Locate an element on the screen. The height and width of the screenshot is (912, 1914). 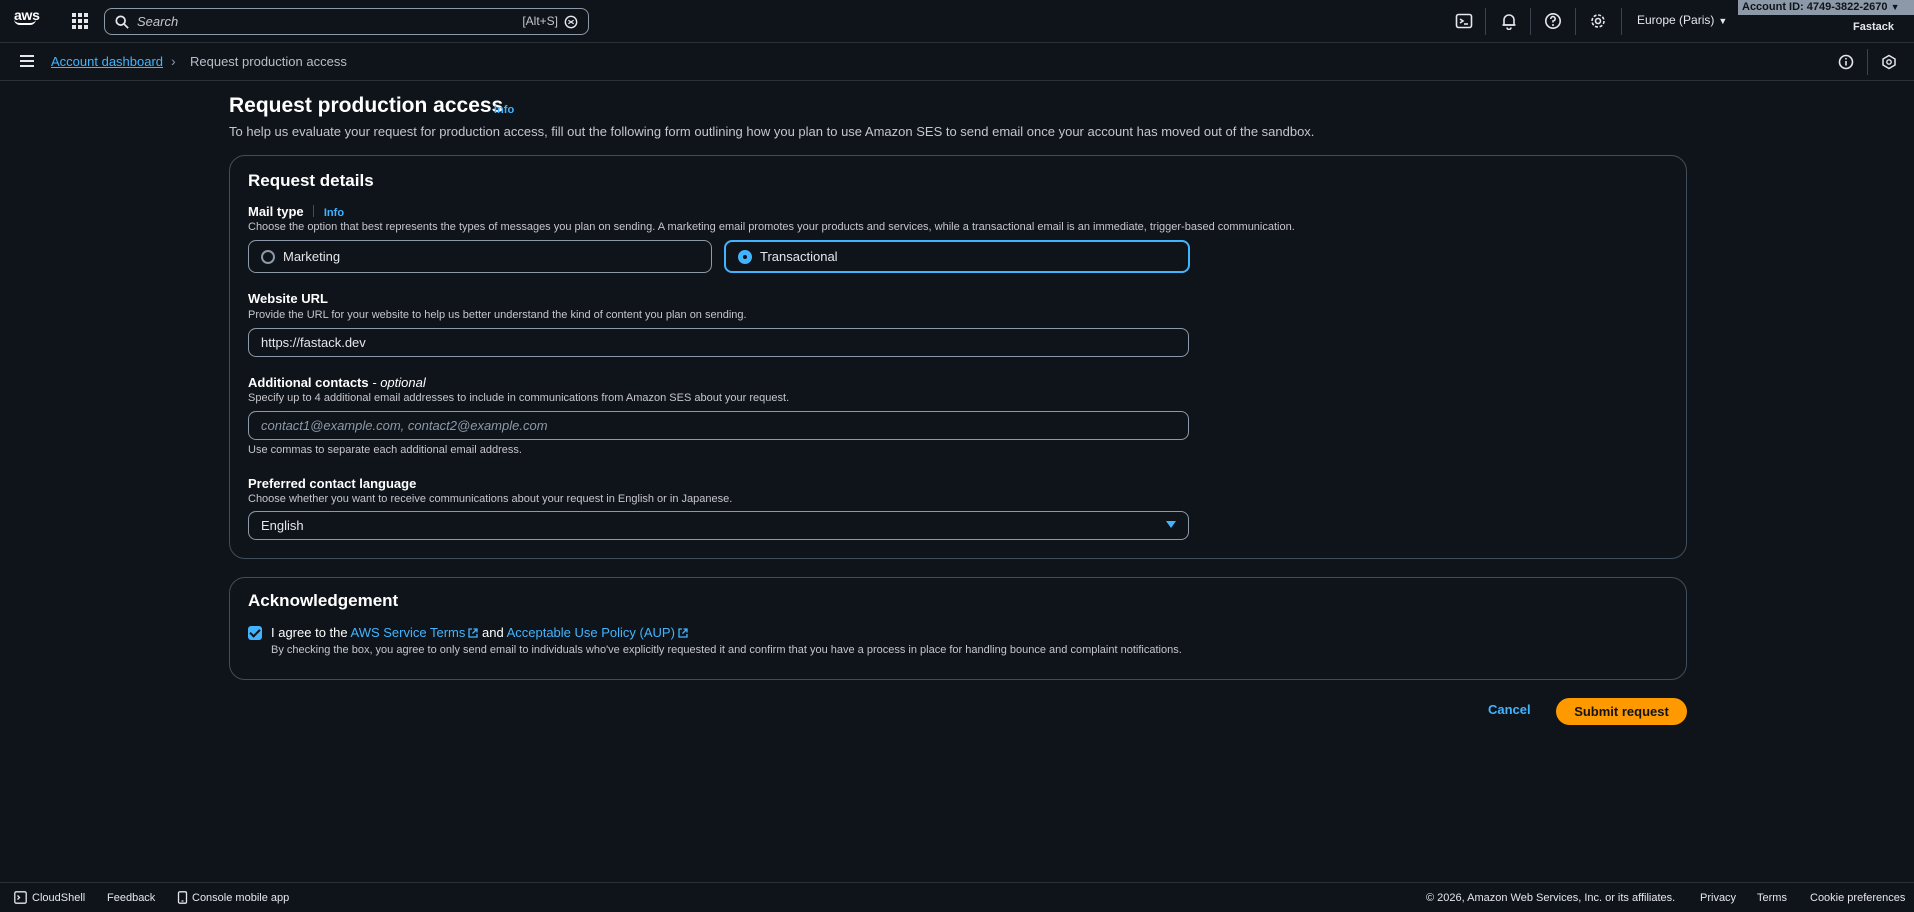
agree-text-prefix: I agree to the is located at coordinates (311, 632).